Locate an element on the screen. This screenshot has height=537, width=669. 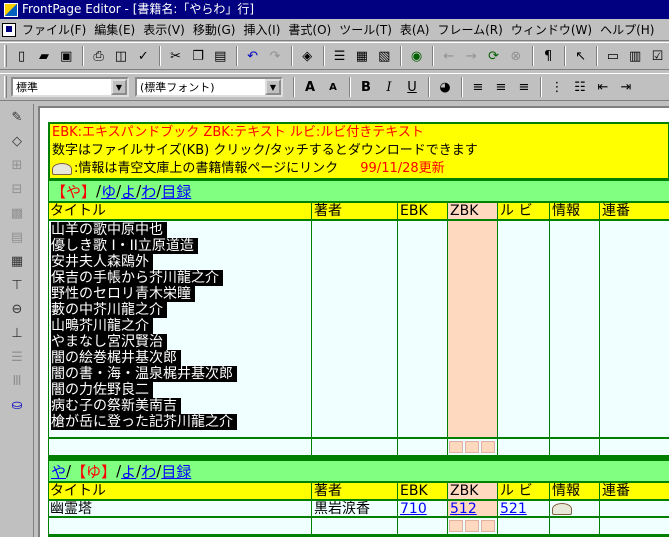
bulleted-list-icon: ☷ is located at coordinates (580, 87).